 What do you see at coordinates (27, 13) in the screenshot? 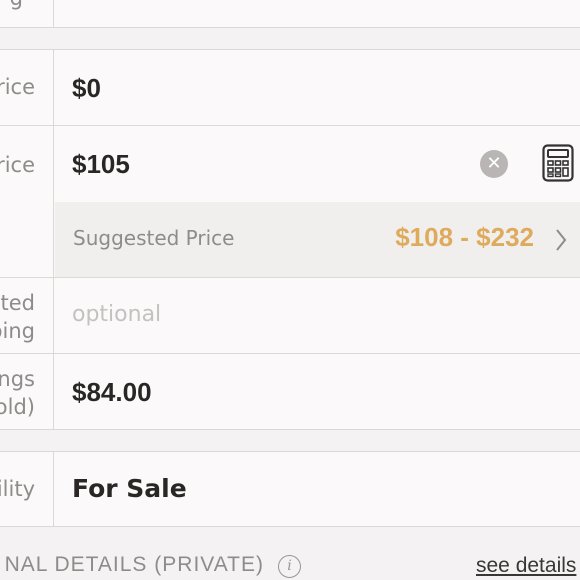
I see `top-partial-label-cell: g` at bounding box center [27, 13].